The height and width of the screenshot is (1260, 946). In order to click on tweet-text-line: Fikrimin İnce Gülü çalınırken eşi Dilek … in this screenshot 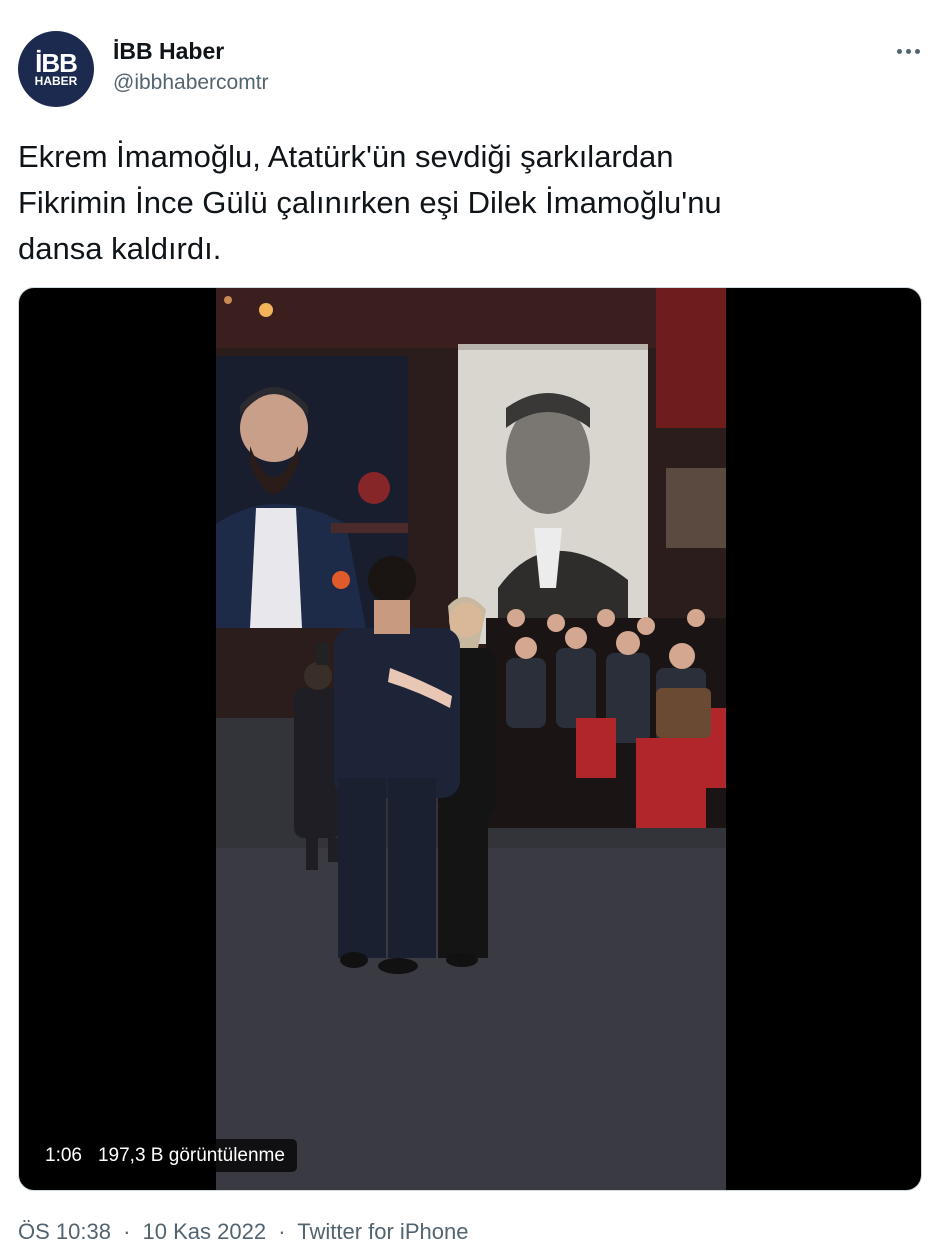, I will do `click(370, 202)`.